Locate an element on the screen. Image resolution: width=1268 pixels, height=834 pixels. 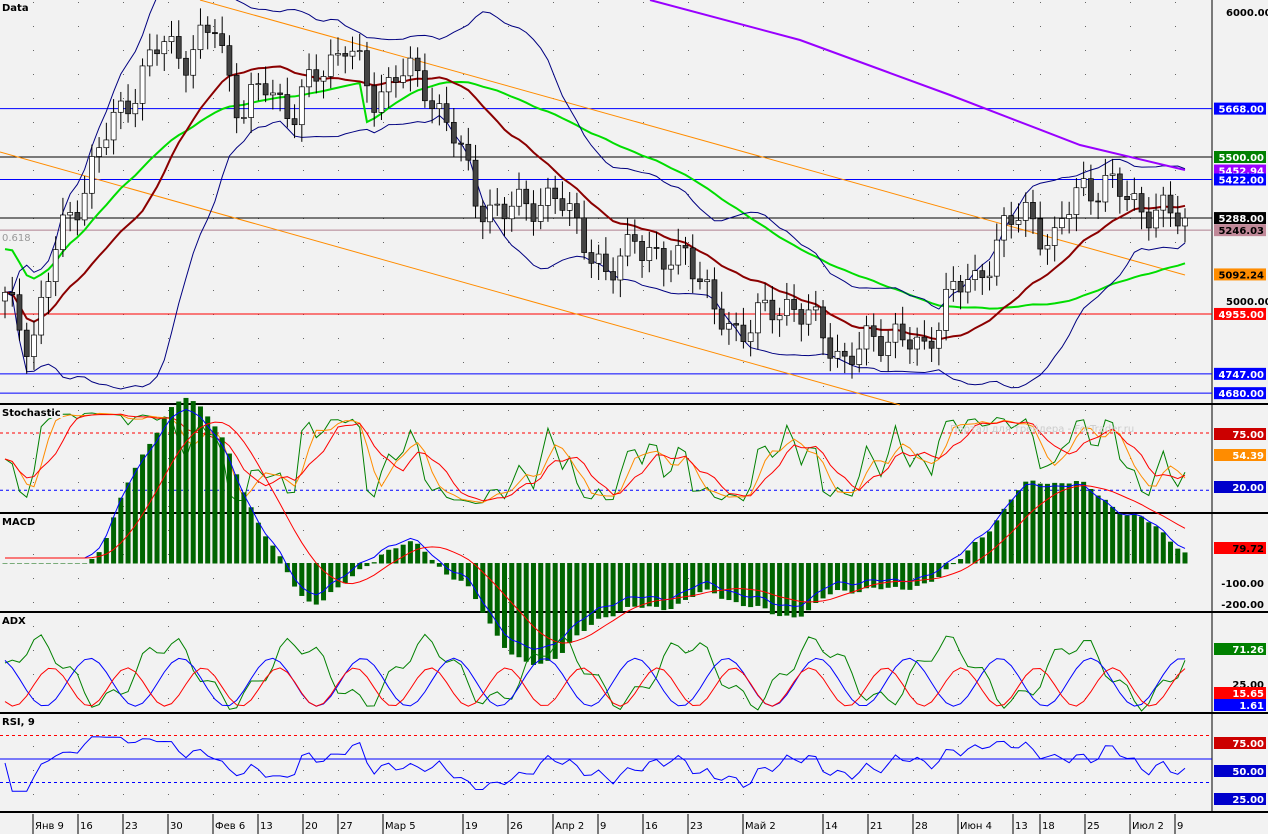
x-tick-label: Июн 4 is located at coordinates (976, 826).